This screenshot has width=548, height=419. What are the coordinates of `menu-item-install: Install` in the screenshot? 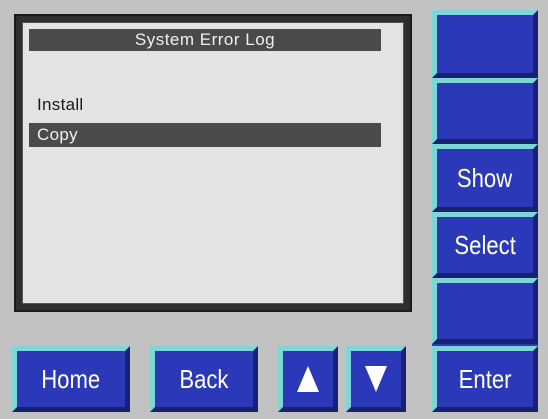 It's located at (205, 105).